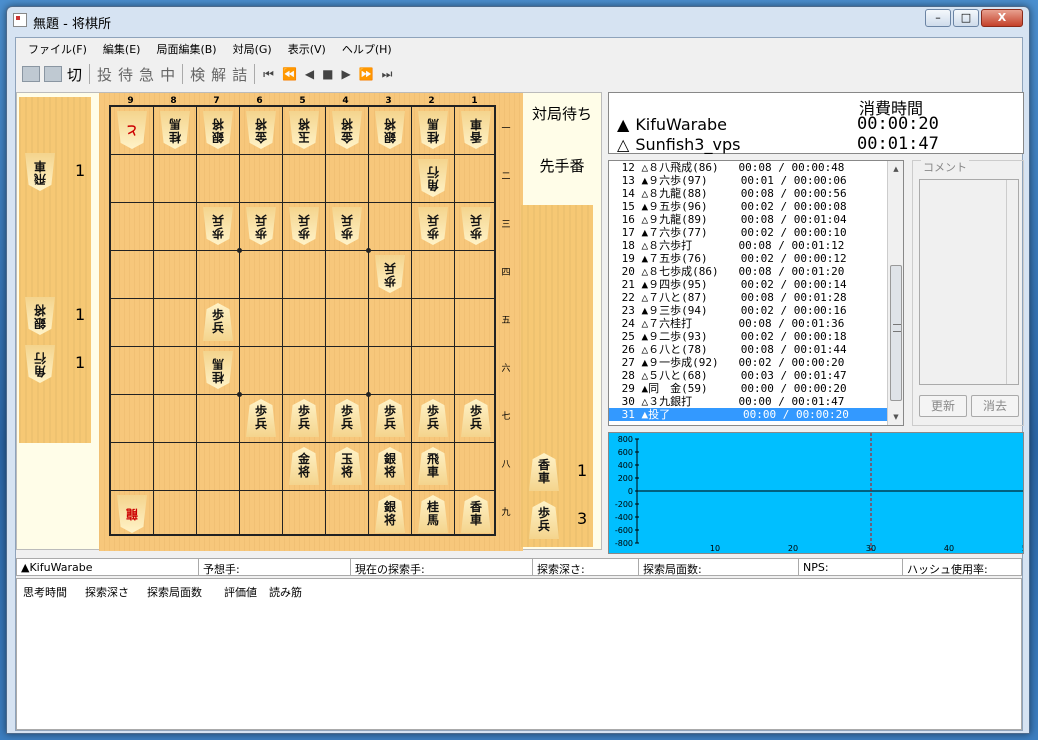  What do you see at coordinates (174, 590) in the screenshot?
I see `log-col-nodes: 探索局面数` at bounding box center [174, 590].